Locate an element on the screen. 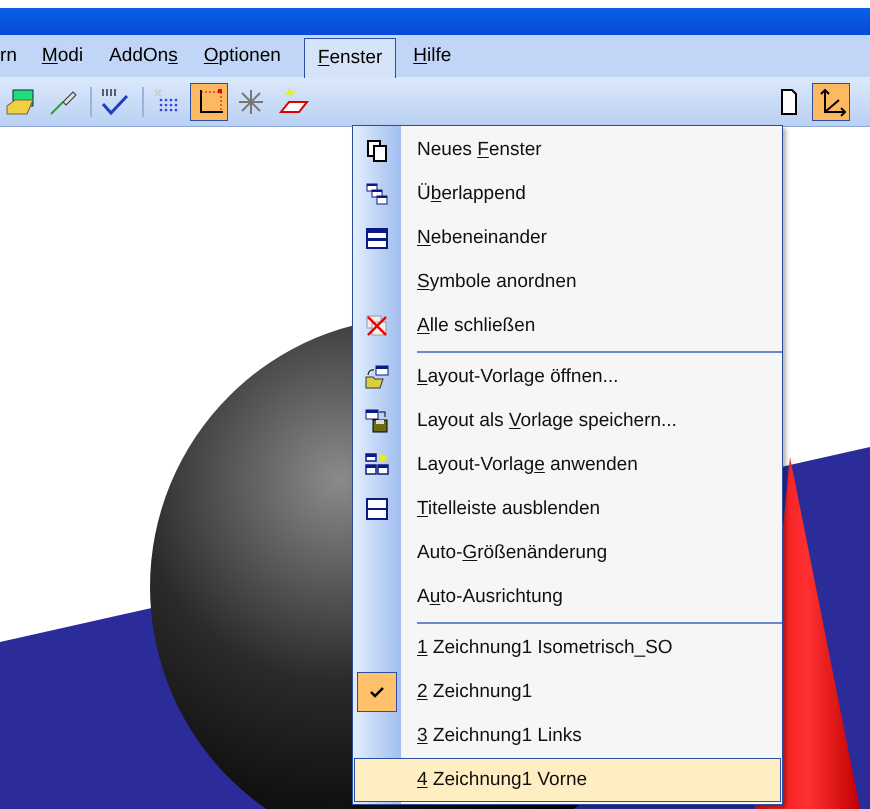  menu-item: 1 Zeichnung1 Isometrisch_SO is located at coordinates (591, 648).